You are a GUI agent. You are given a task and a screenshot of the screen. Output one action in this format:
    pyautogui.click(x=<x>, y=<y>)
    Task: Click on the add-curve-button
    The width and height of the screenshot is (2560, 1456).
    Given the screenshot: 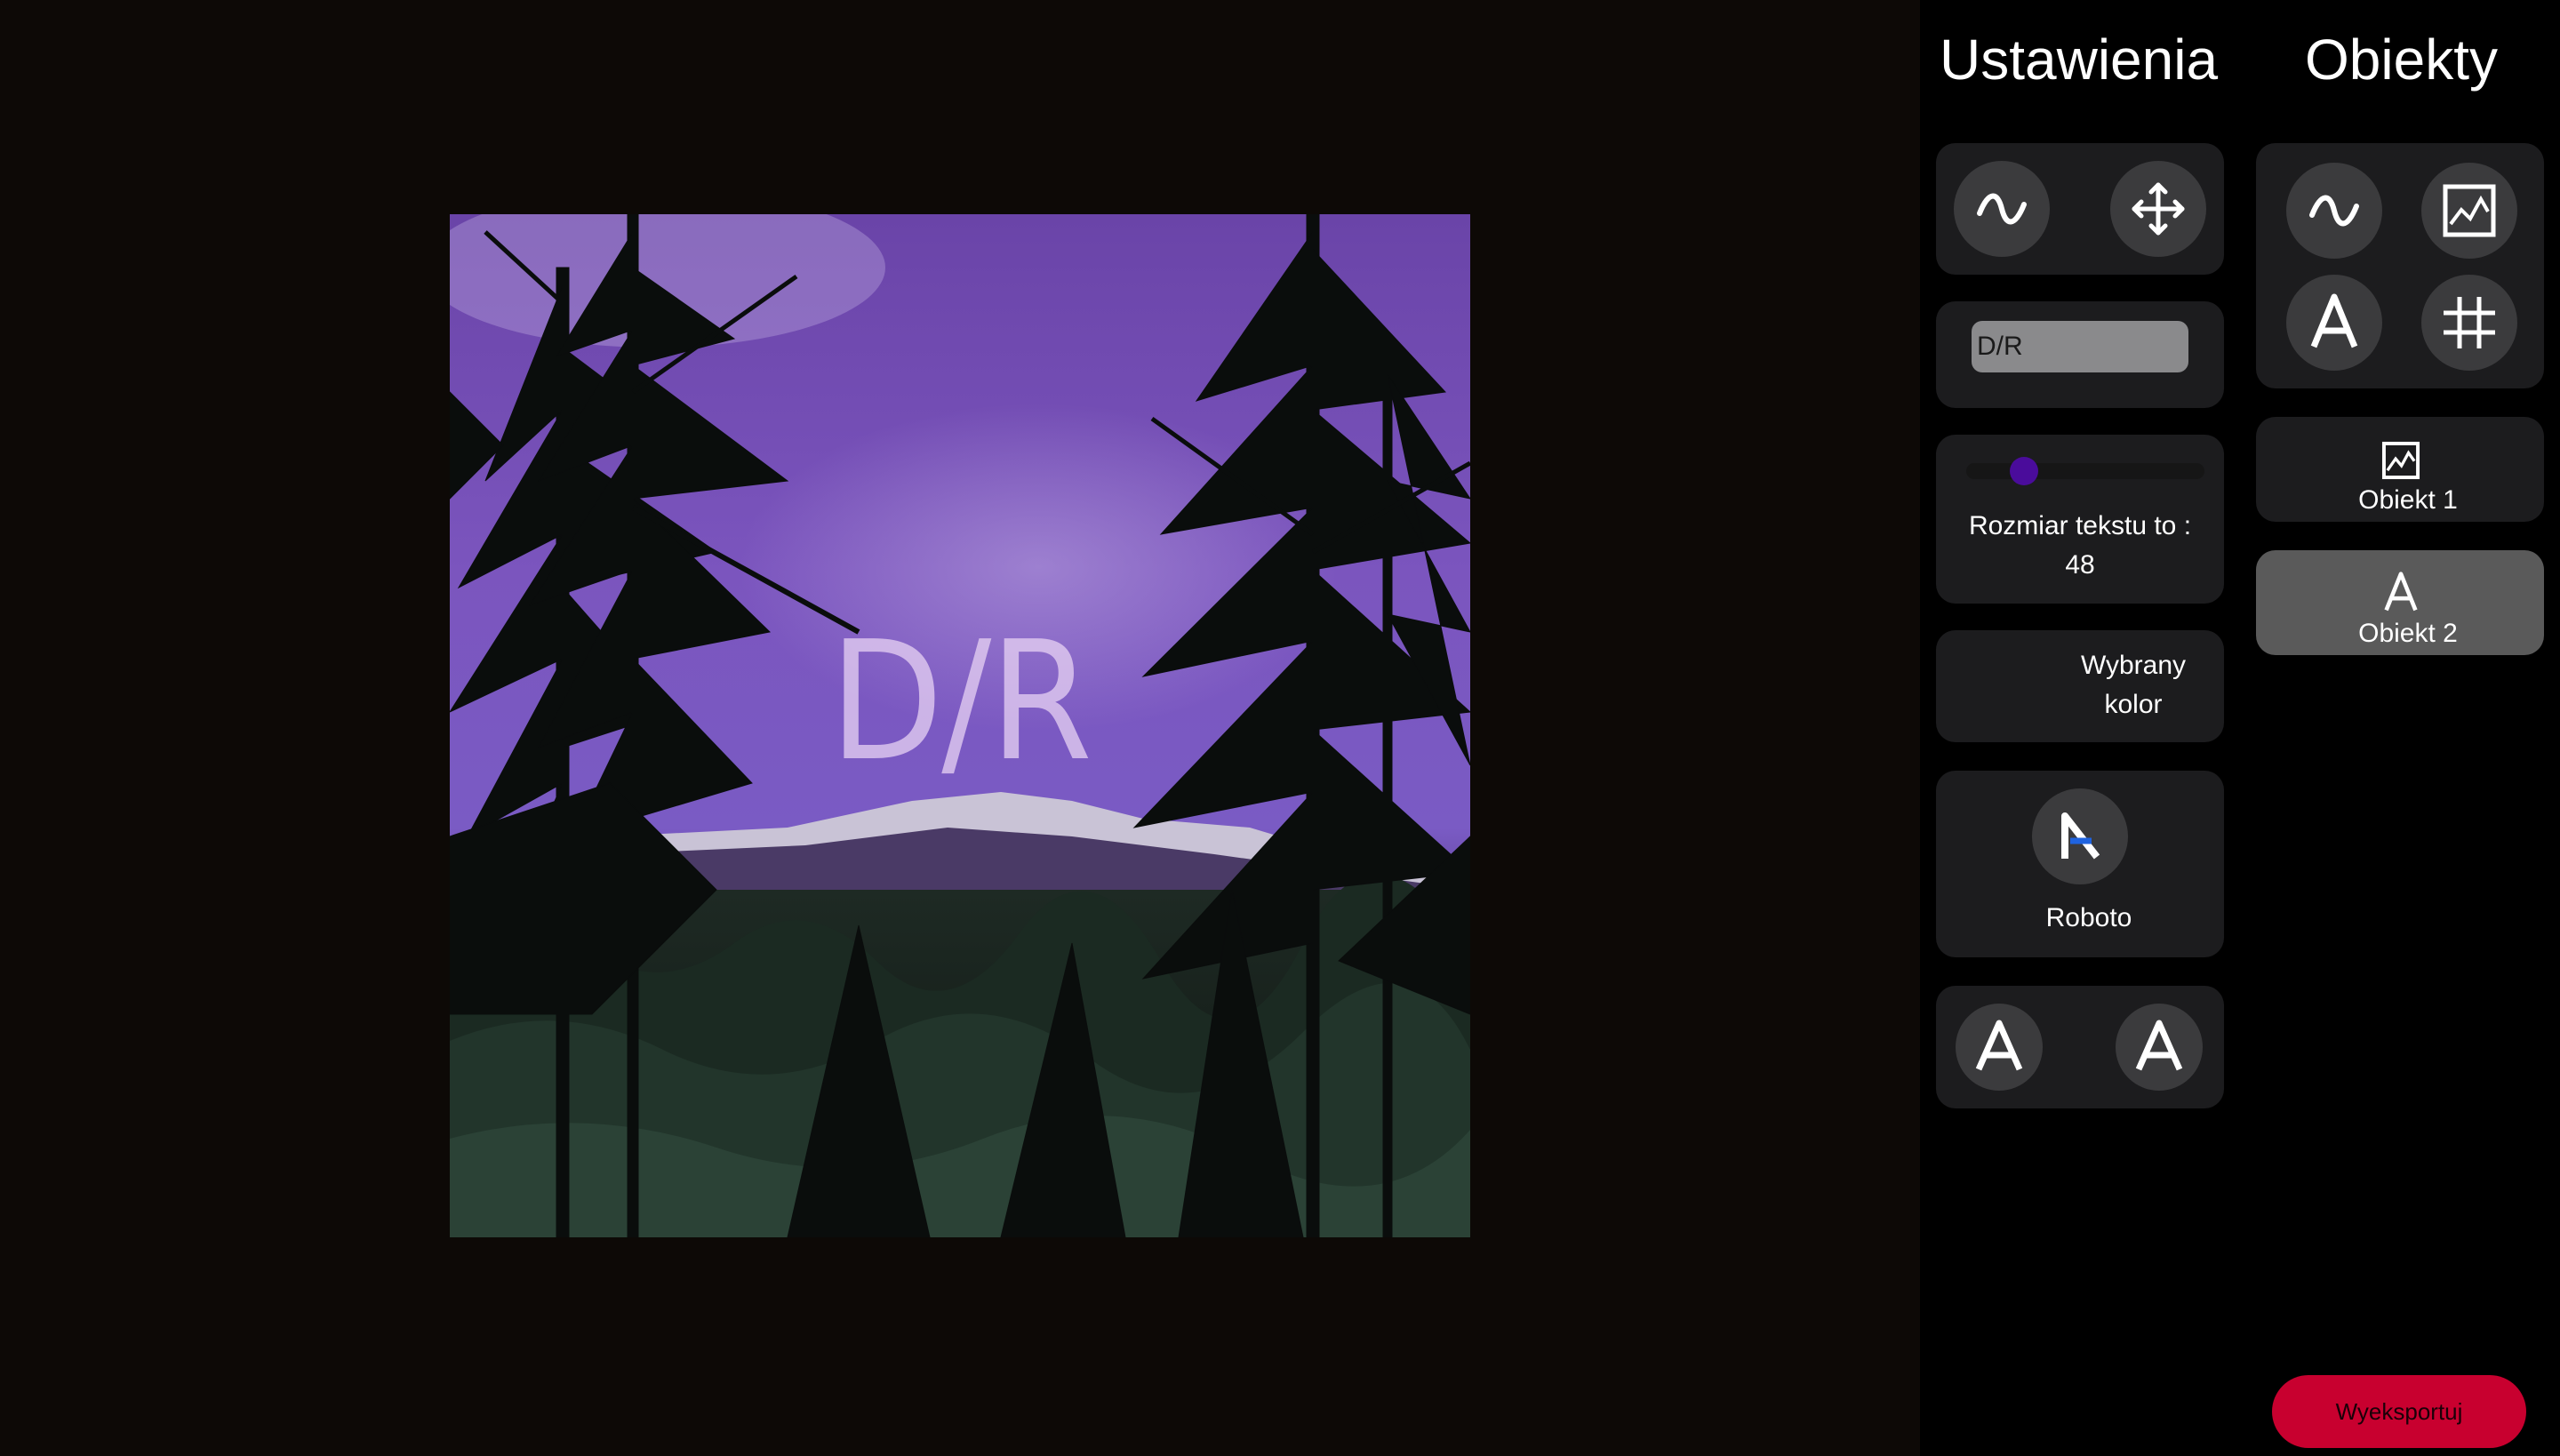 What is the action you would take?
    pyautogui.click(x=2334, y=211)
    